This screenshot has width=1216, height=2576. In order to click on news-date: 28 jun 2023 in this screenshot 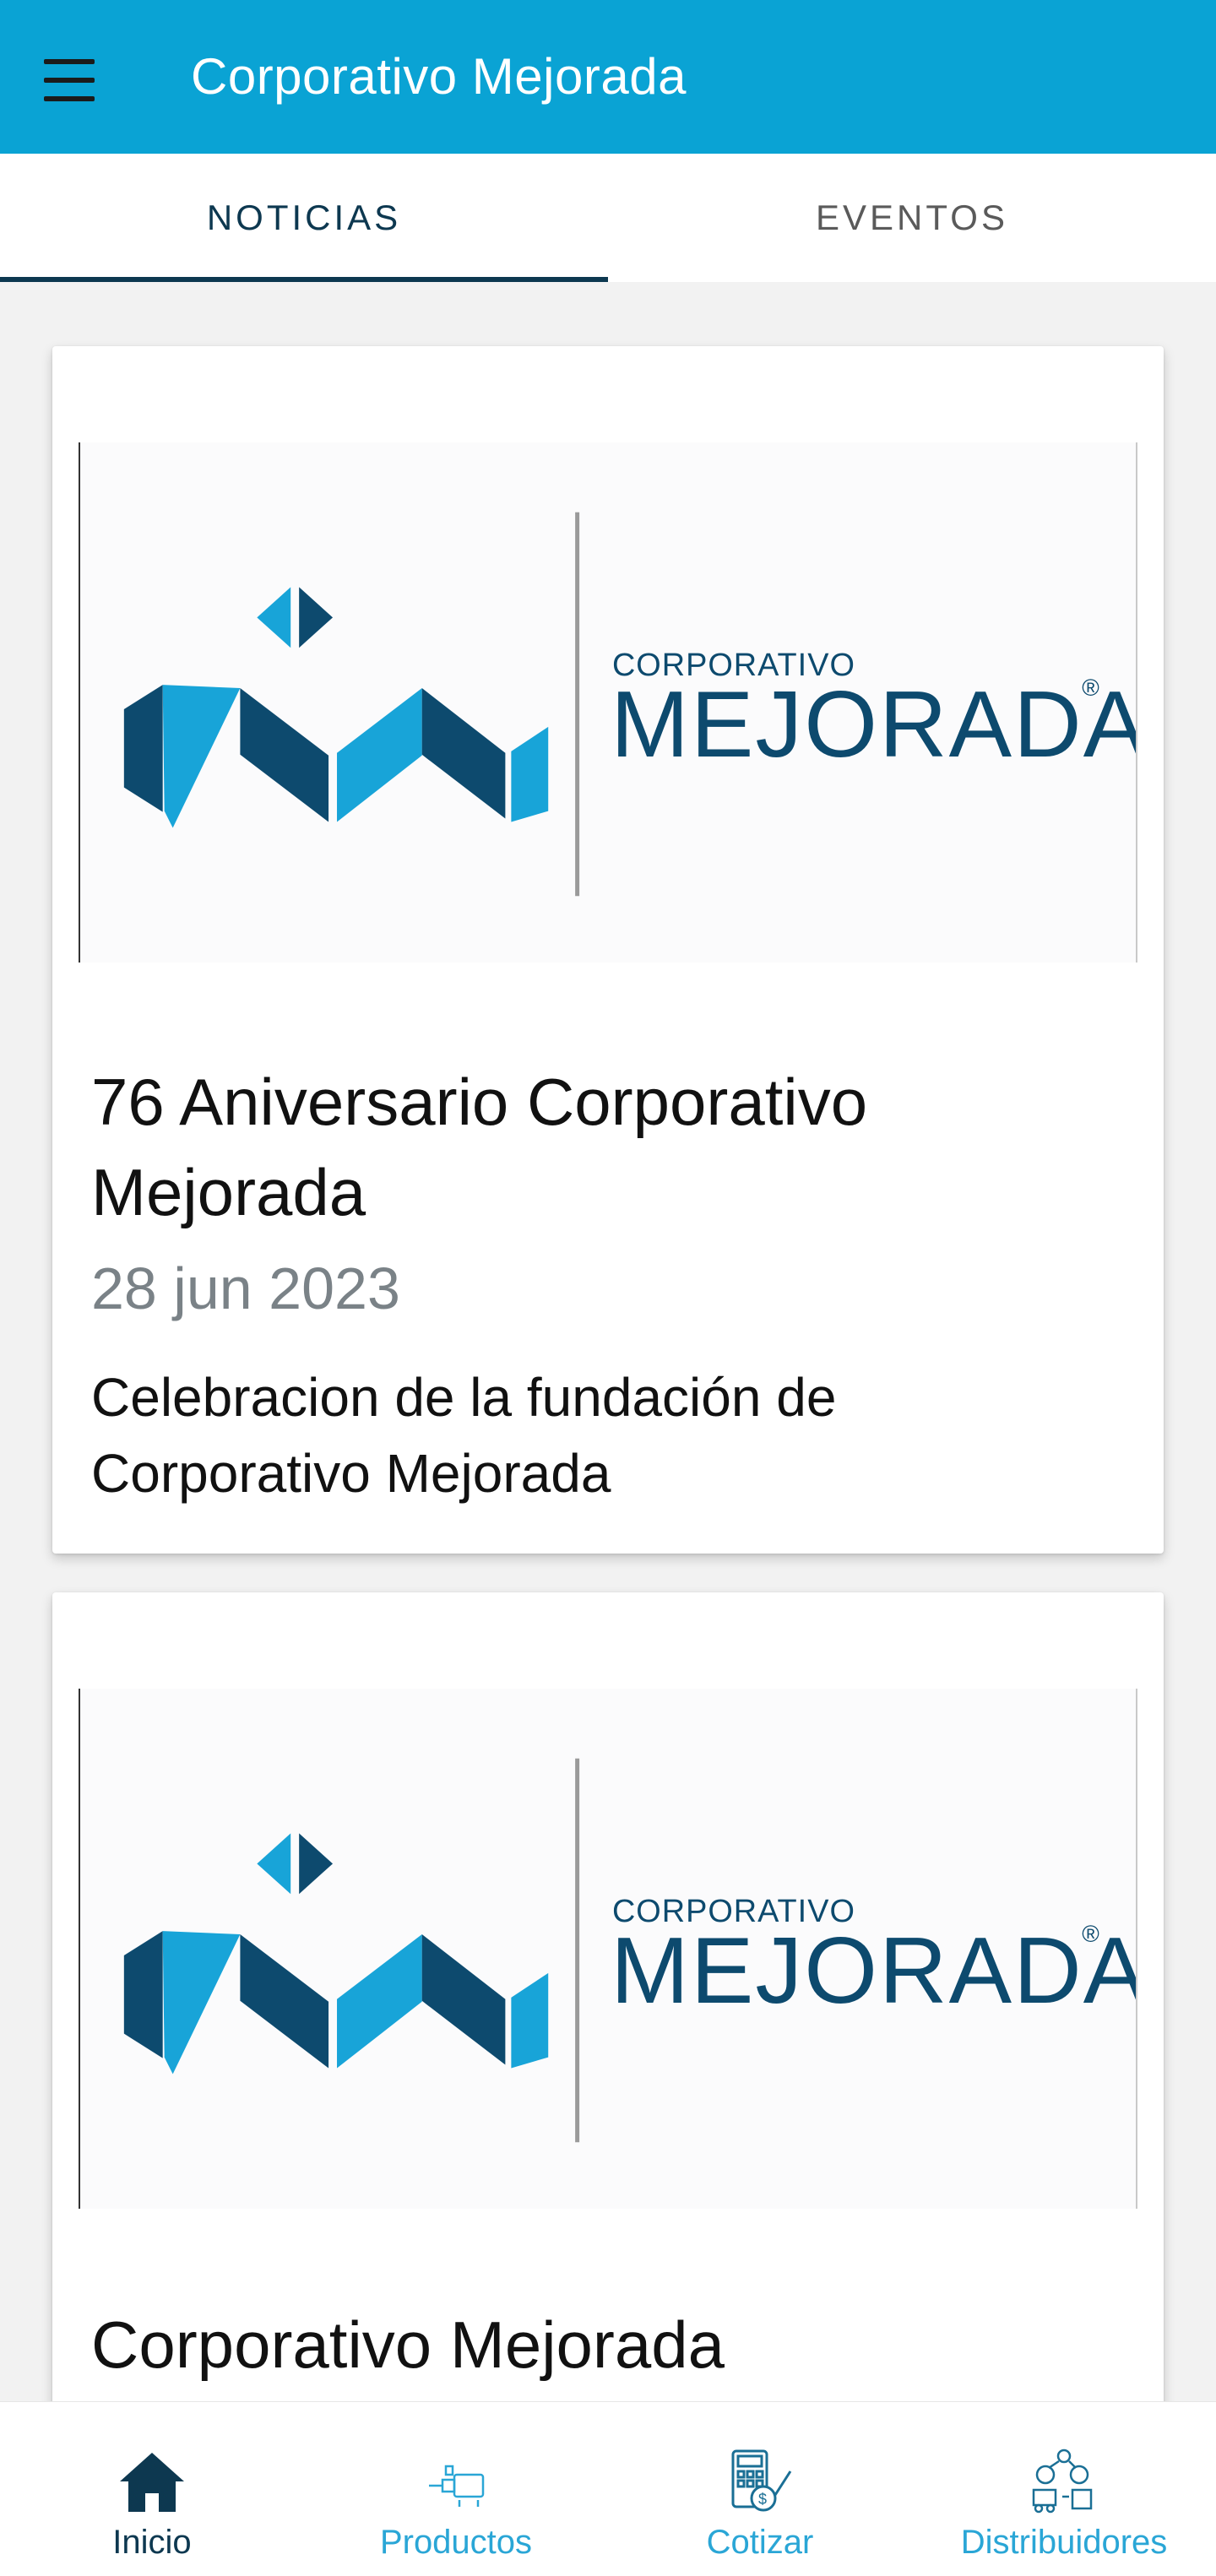, I will do `click(245, 1288)`.